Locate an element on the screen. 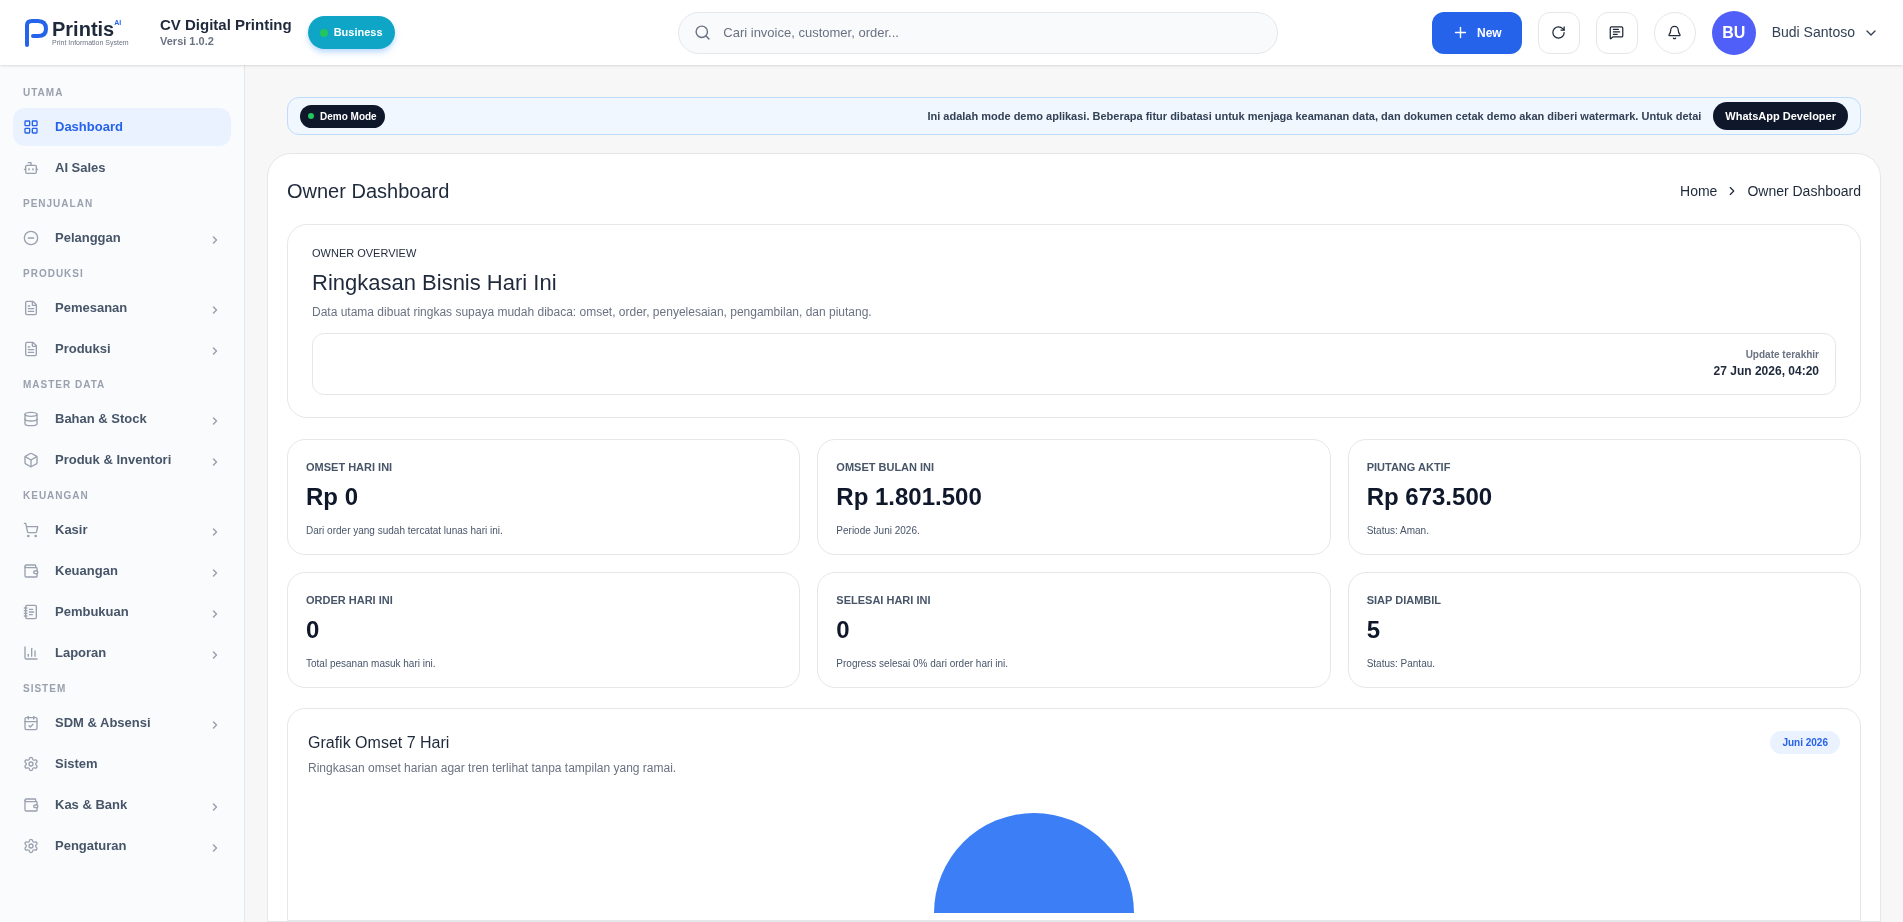 The width and height of the screenshot is (1903, 922). sidebar-item: Produk & Inventori is located at coordinates (122, 460).